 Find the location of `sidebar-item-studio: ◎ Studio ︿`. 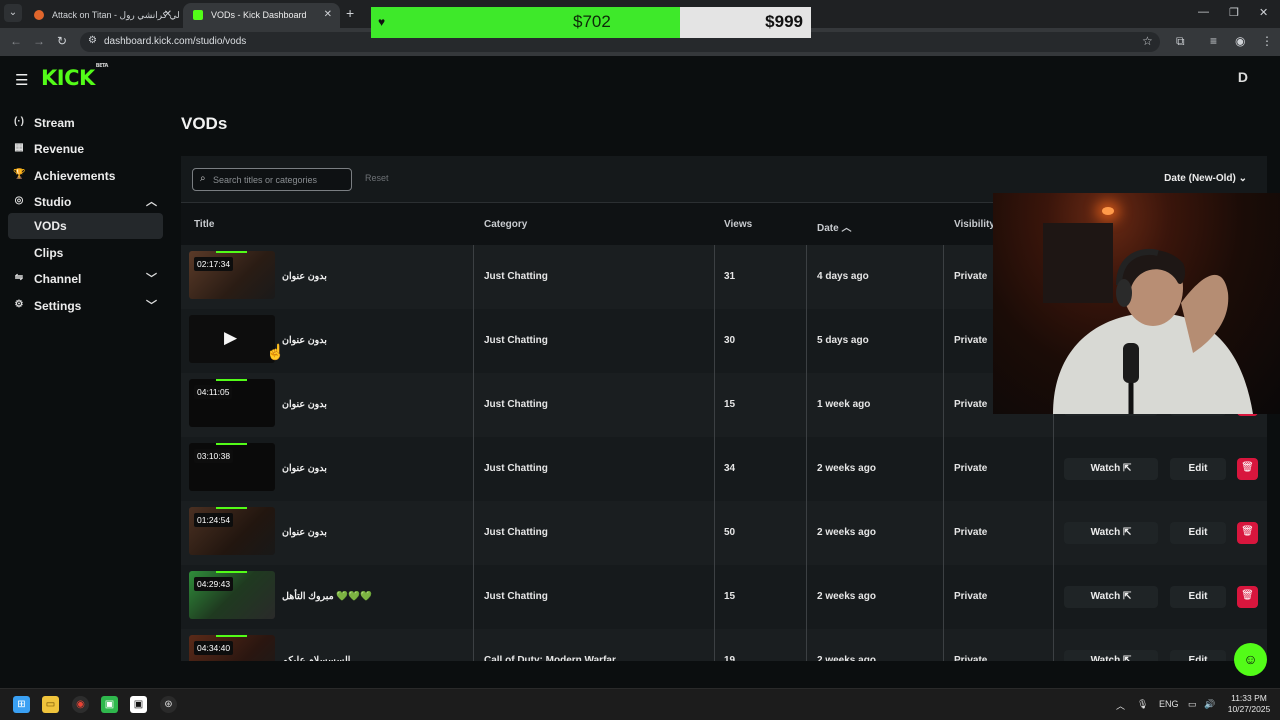

sidebar-item-studio: ◎ Studio ︿ is located at coordinates (85, 202).